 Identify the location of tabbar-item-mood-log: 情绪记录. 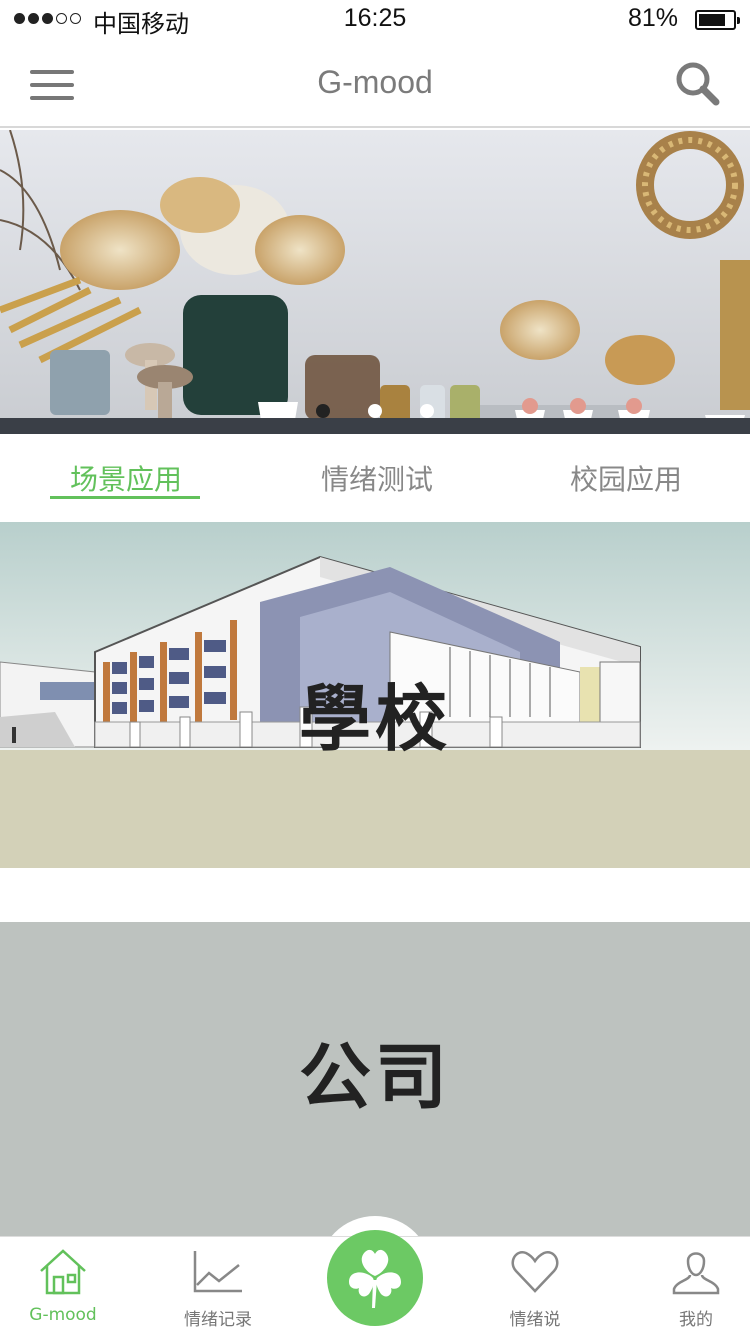
(218, 1285).